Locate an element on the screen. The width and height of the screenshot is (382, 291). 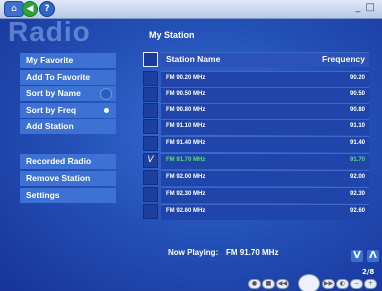
station-name: FM 91.70 MHz is located at coordinates (186, 160).